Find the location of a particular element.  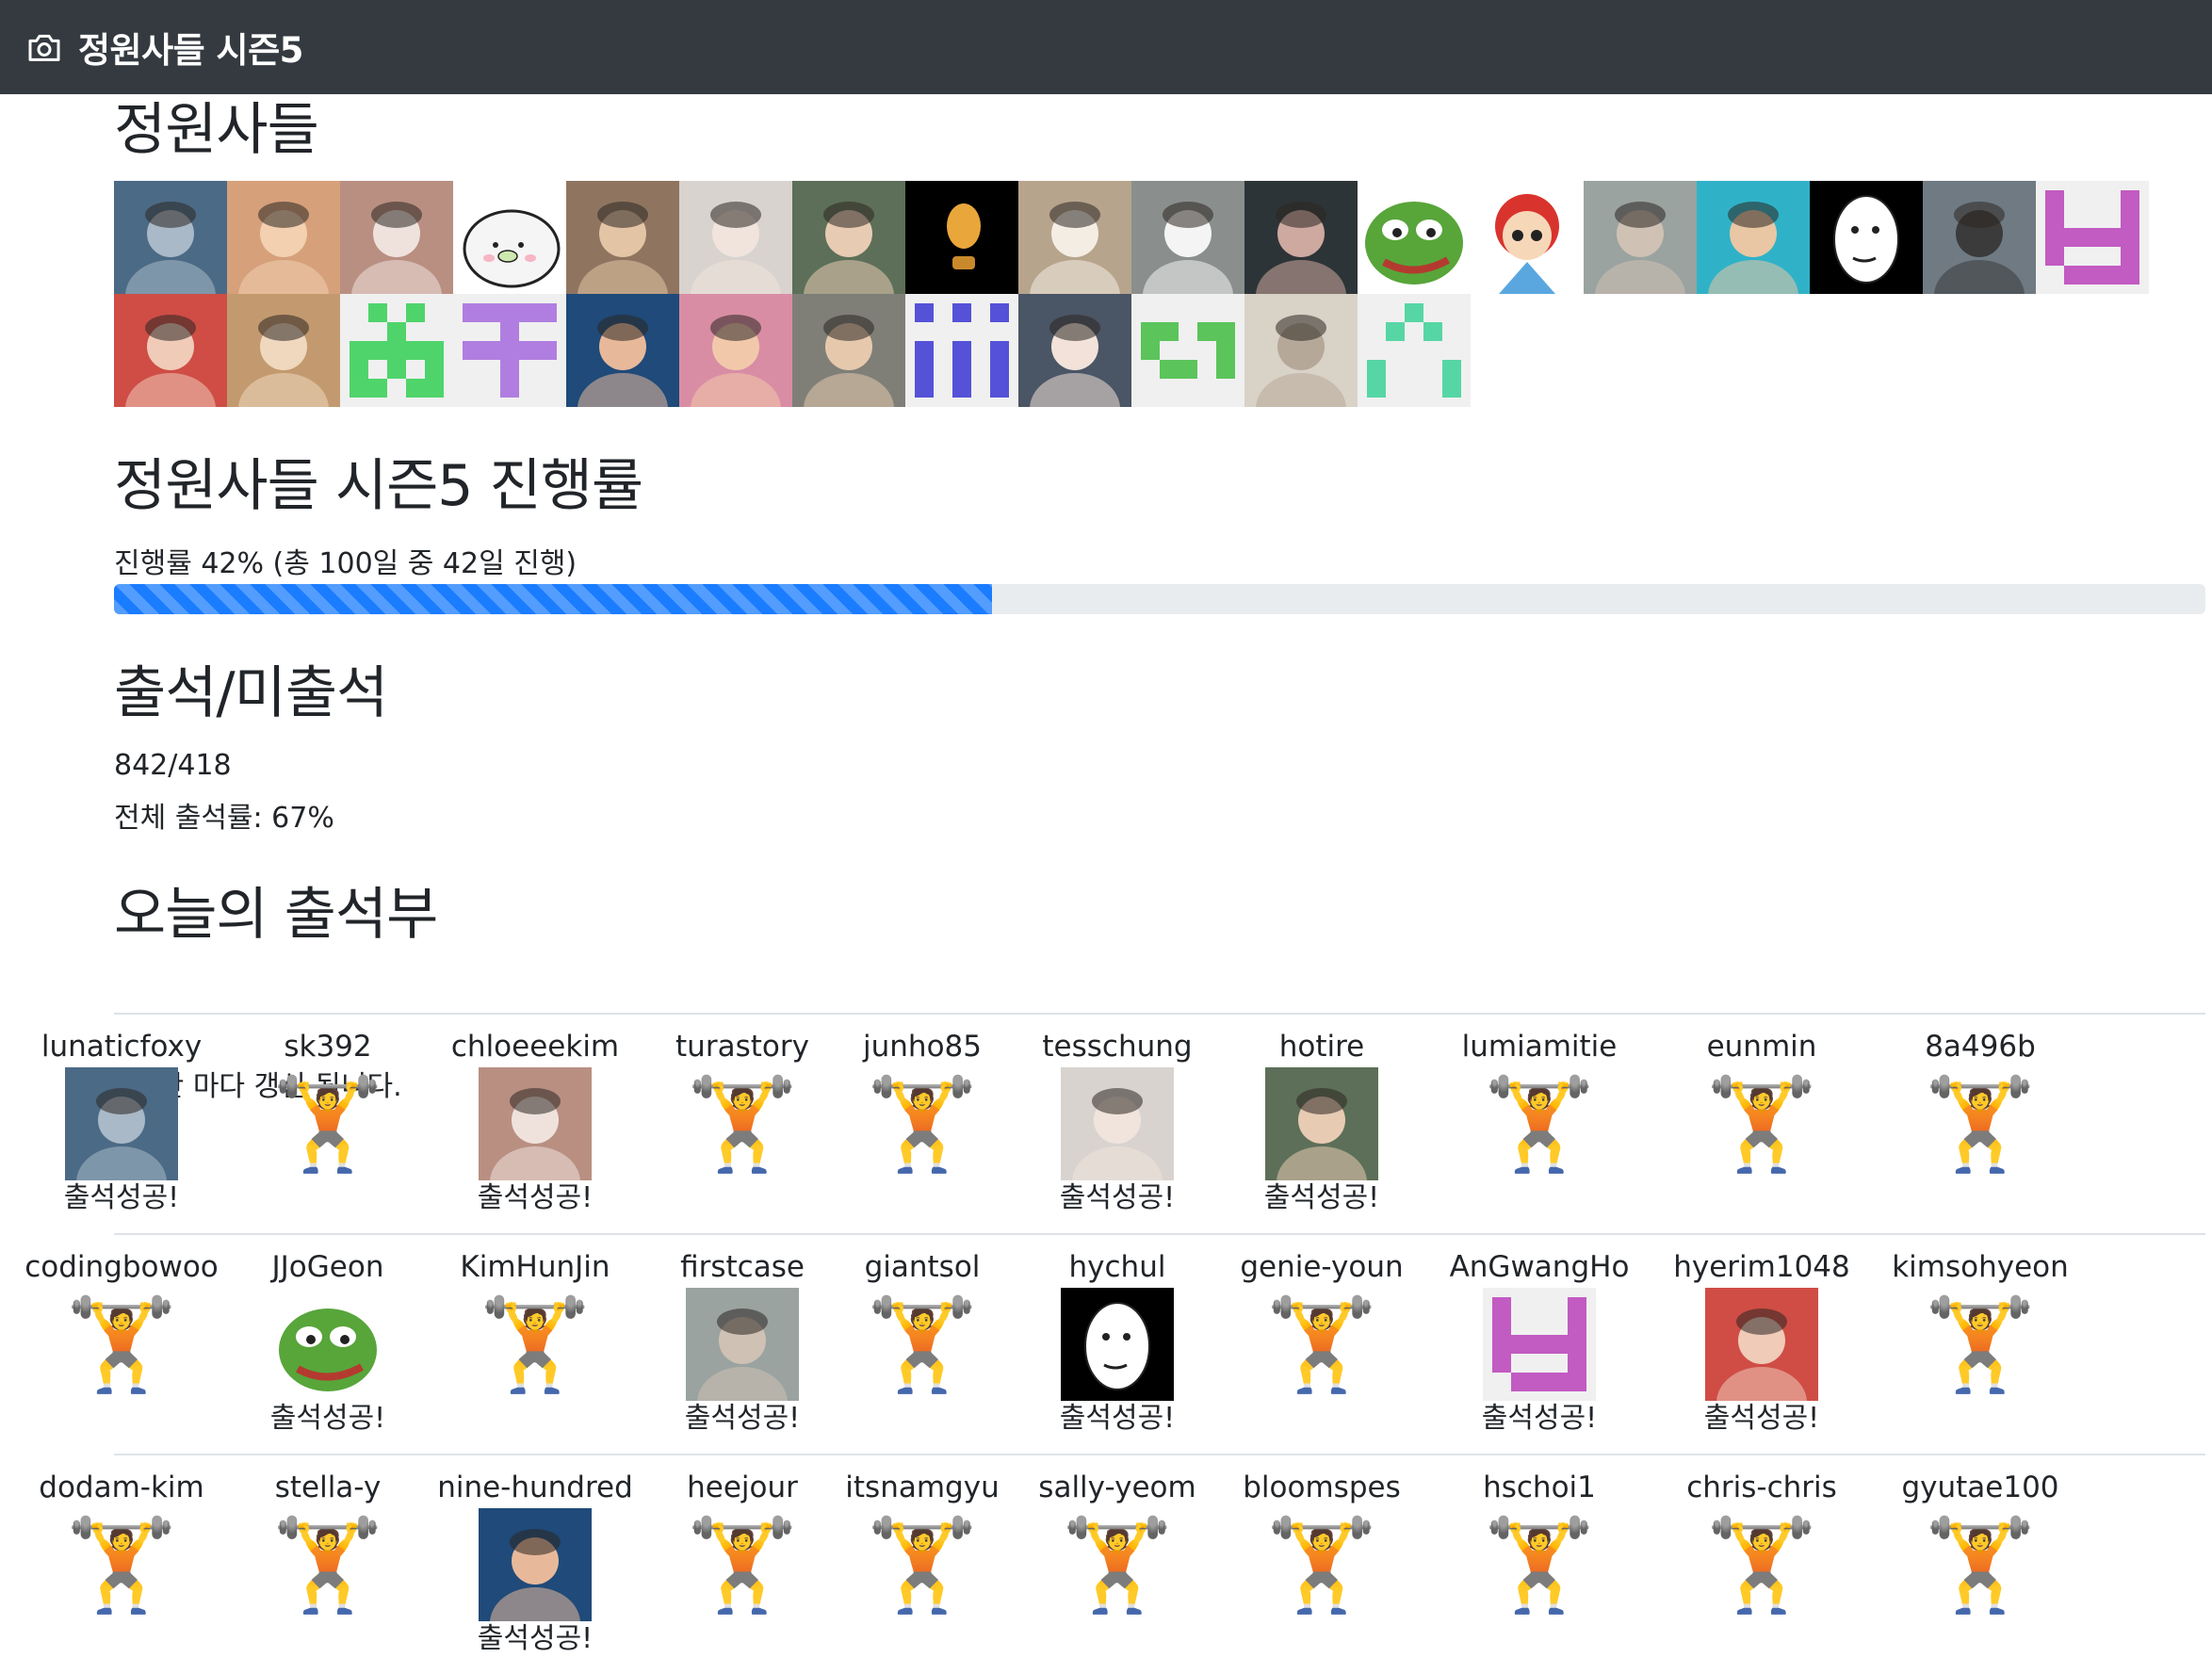

attendance-cell: stella-y 🏋 is located at coordinates (327, 1556).